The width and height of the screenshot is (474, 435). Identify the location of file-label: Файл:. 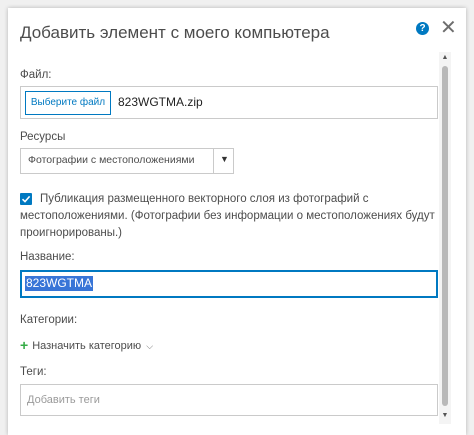
(36, 75).